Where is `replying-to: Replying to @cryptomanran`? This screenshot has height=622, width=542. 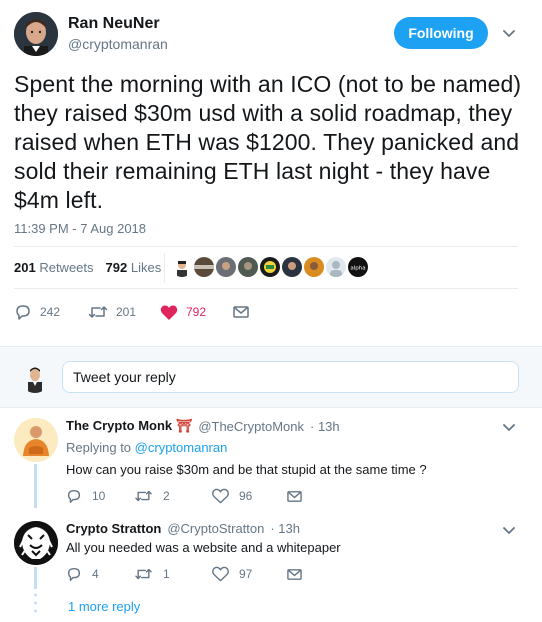
replying-to: Replying to @cryptomanran is located at coordinates (147, 447).